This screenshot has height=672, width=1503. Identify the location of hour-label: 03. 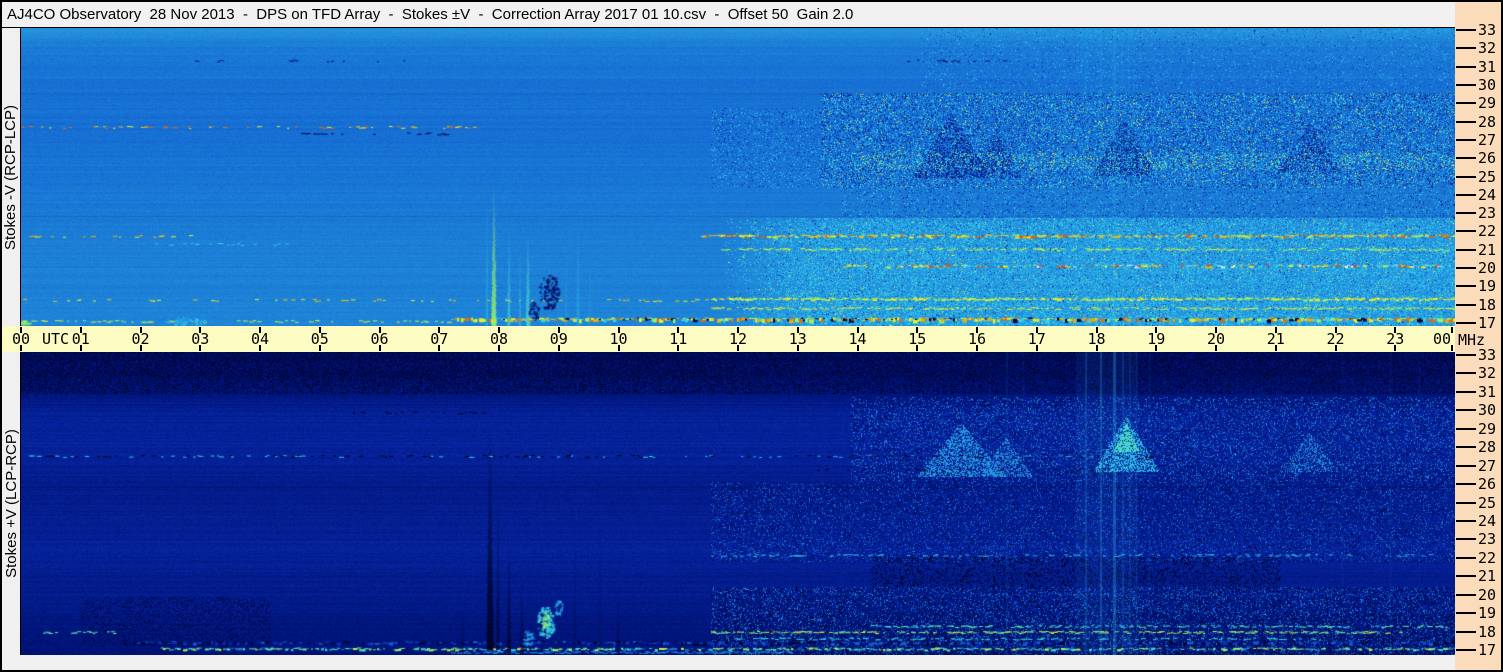
(200, 339).